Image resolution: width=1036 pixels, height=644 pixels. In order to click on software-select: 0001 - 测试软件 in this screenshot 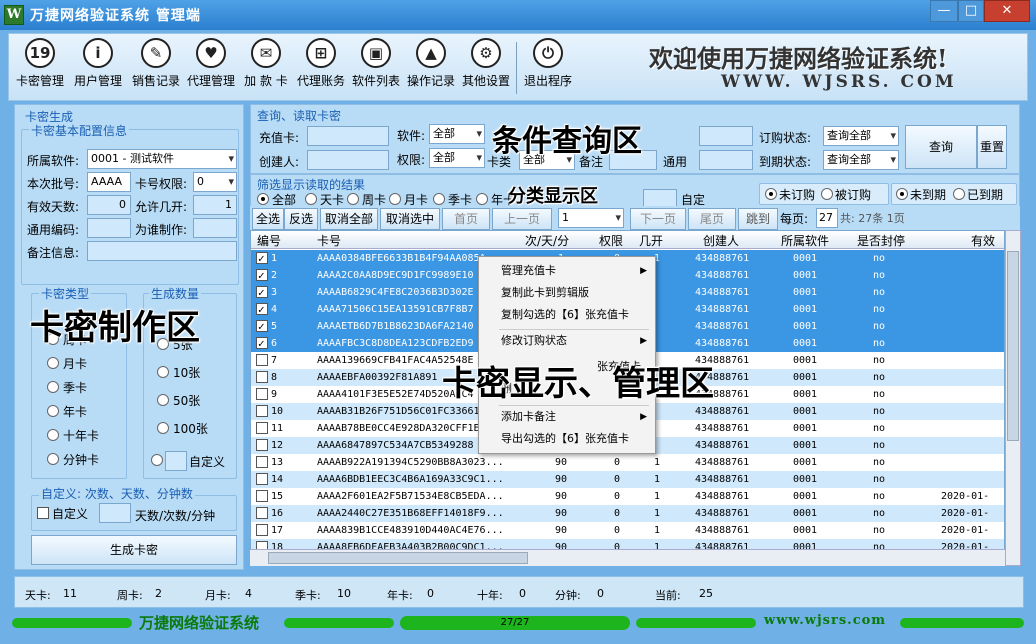, I will do `click(162, 159)`.